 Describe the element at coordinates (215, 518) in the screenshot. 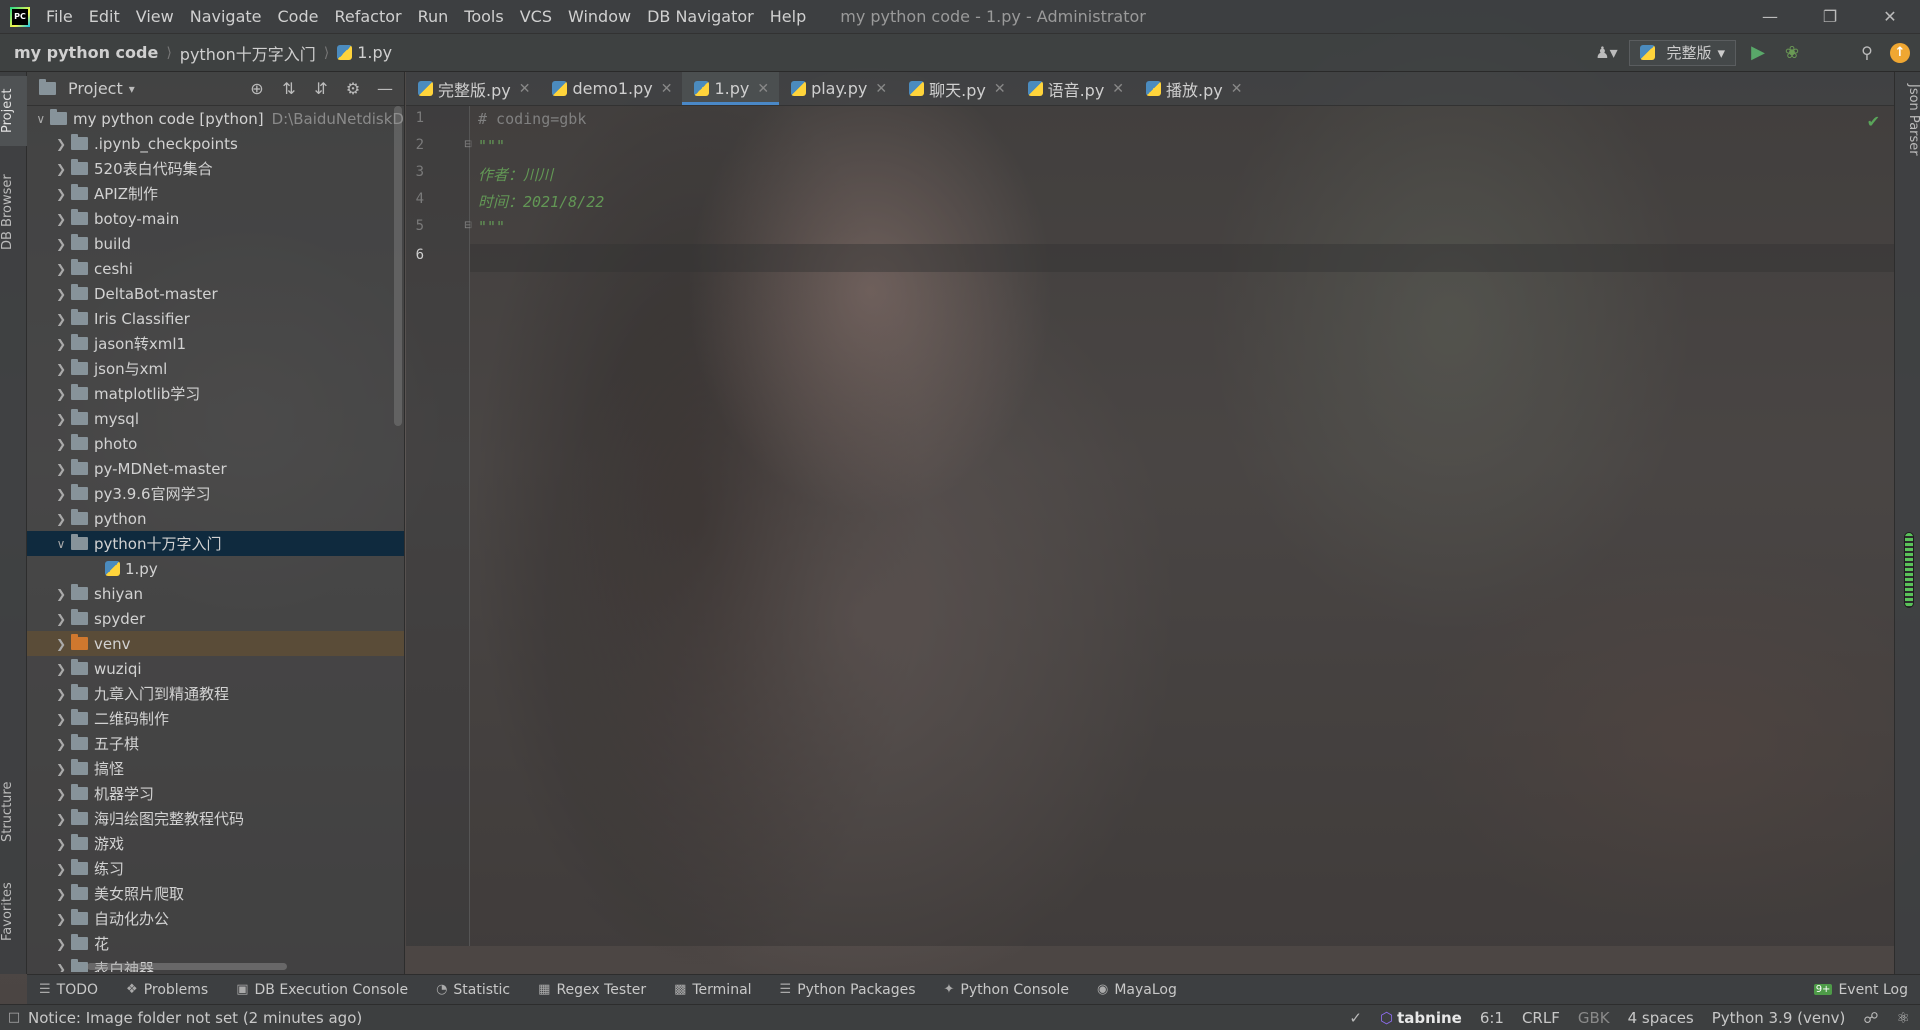

I see `tree-folder: ❯ python` at that location.